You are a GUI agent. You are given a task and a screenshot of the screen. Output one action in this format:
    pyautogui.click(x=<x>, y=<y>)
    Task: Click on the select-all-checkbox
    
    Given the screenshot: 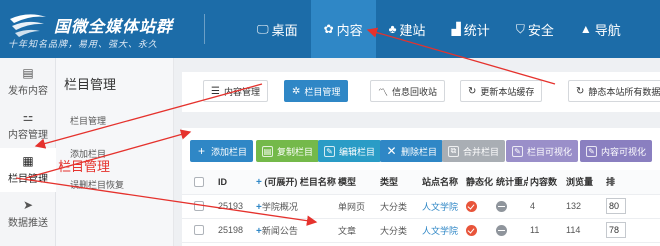 What is the action you would take?
    pyautogui.click(x=199, y=182)
    